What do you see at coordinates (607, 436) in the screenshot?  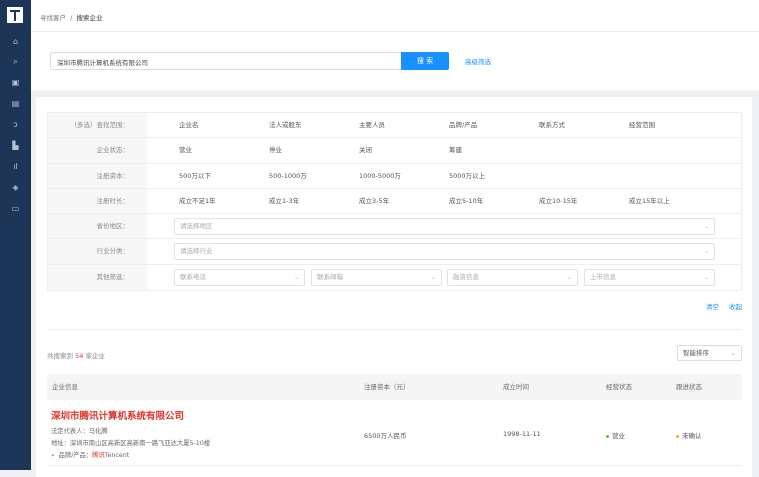 I see `status-dot-icon` at bounding box center [607, 436].